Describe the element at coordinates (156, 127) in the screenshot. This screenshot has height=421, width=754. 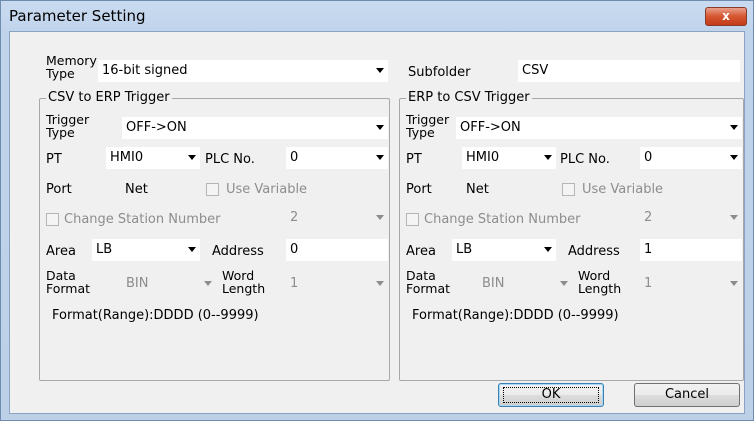
I see `csv-trigger-type-value: OFF->ON` at that location.